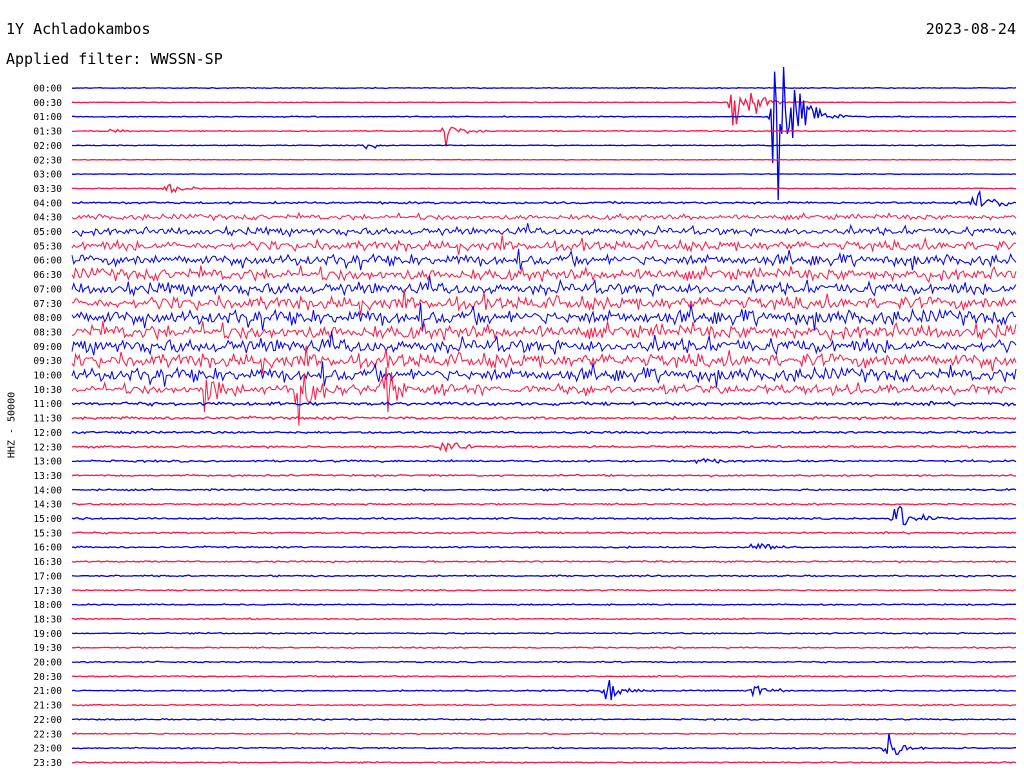  Describe the element at coordinates (47, 447) in the screenshot. I see `tick-label: 12:30` at that location.